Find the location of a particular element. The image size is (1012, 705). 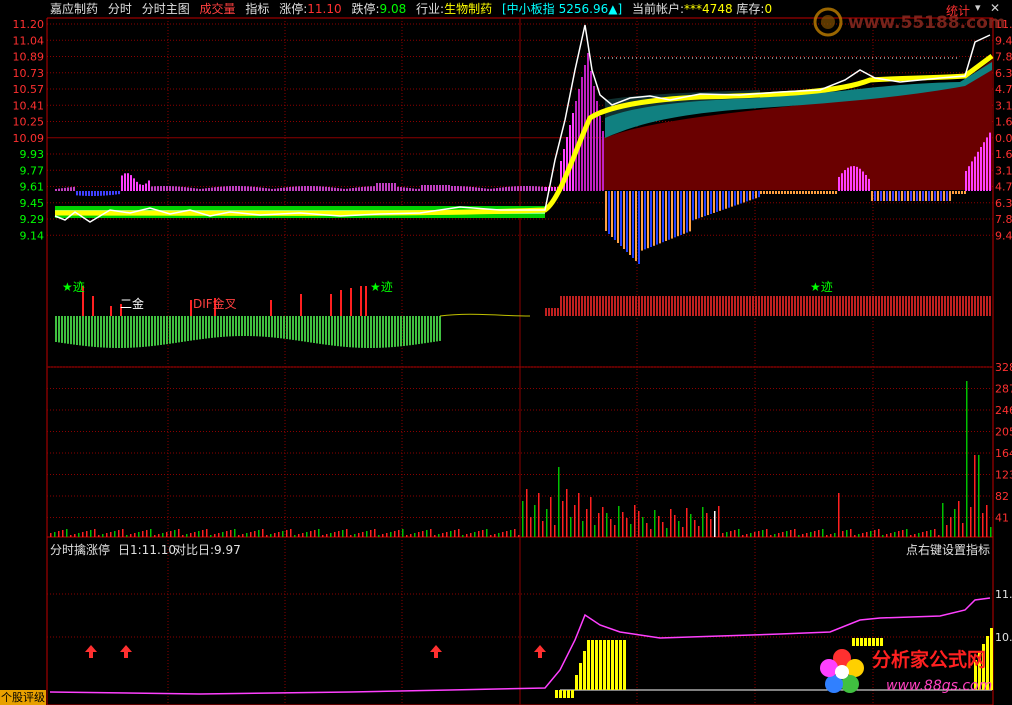

price-axis-left-label: 11.20 is located at coordinates (29, 24).